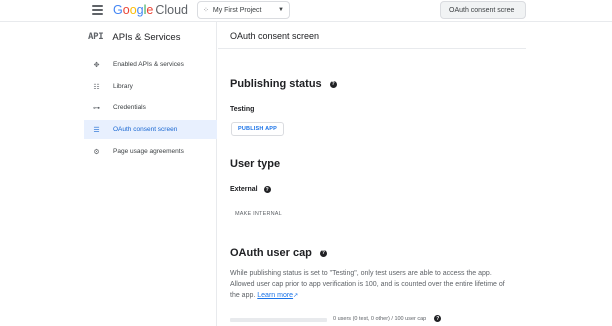 This screenshot has width=612, height=326. Describe the element at coordinates (96, 37) in the screenshot. I see `api-icon: API` at that location.